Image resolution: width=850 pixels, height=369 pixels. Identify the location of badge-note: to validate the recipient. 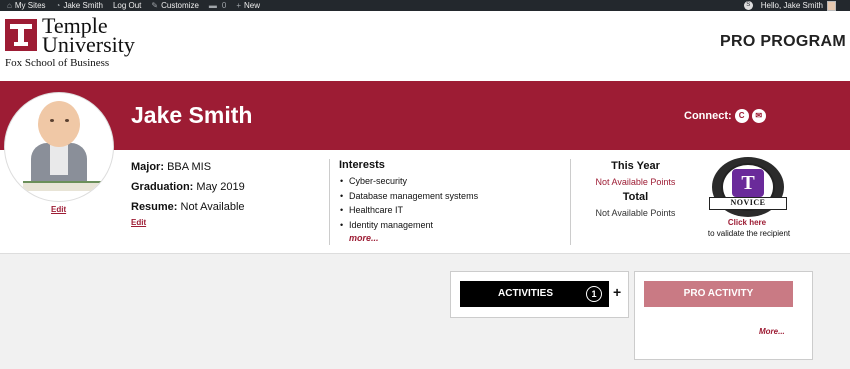
(749, 233).